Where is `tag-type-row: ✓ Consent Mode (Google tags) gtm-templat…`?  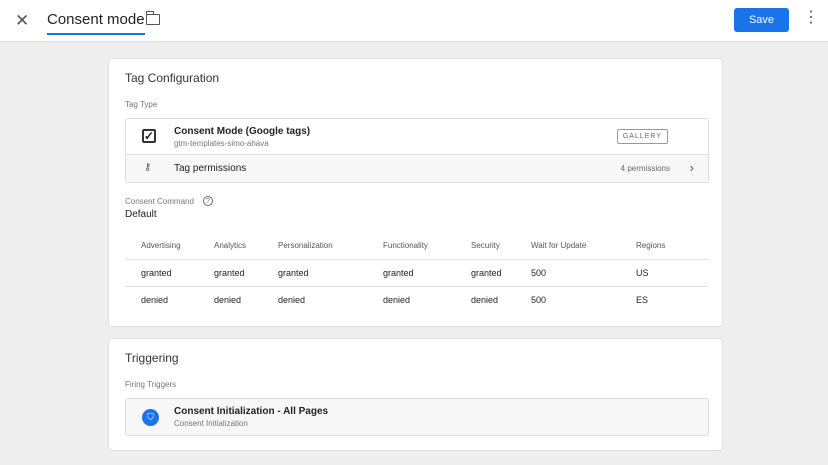 tag-type-row: ✓ Consent Mode (Google tags) gtm-templat… is located at coordinates (417, 137).